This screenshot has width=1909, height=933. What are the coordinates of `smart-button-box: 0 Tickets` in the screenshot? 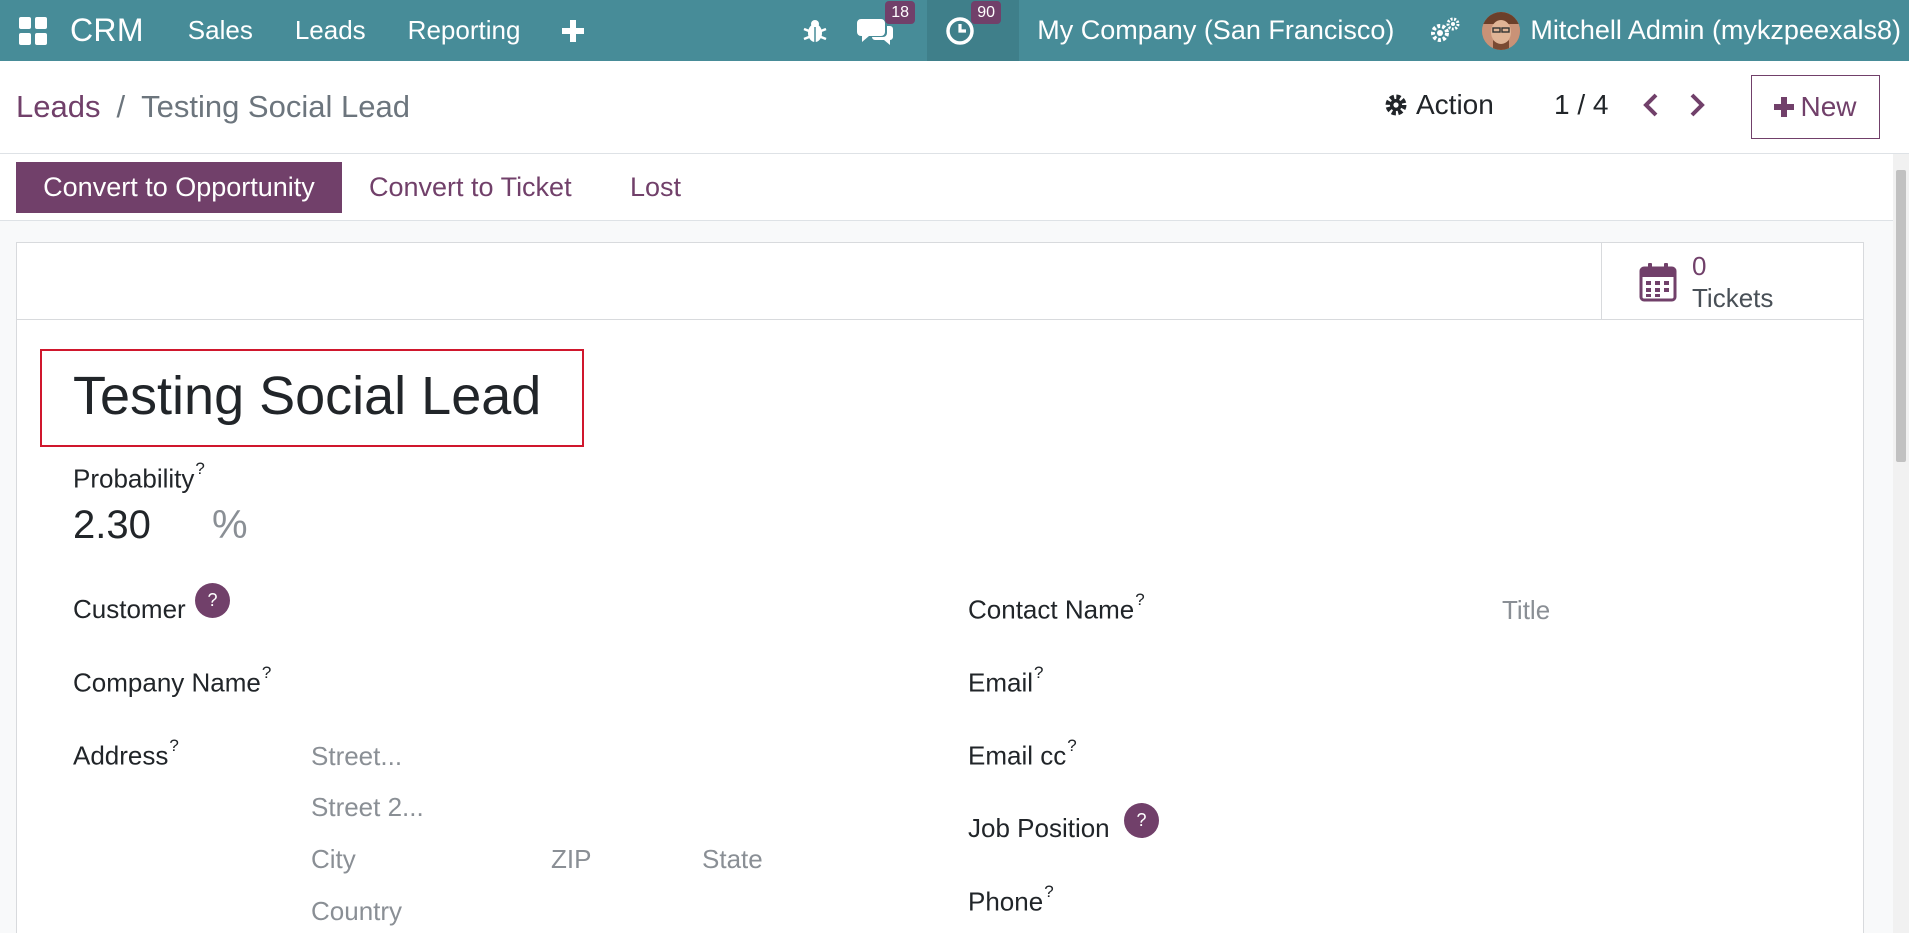 It's located at (940, 281).